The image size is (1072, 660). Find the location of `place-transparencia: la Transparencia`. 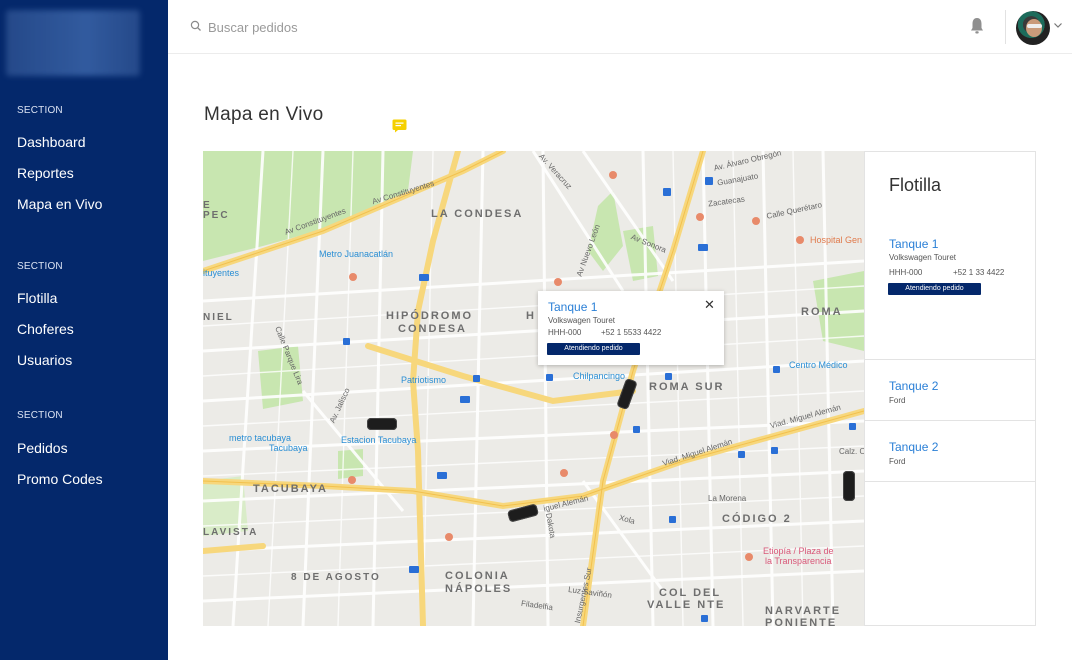

place-transparencia: la Transparencia is located at coordinates (798, 561).